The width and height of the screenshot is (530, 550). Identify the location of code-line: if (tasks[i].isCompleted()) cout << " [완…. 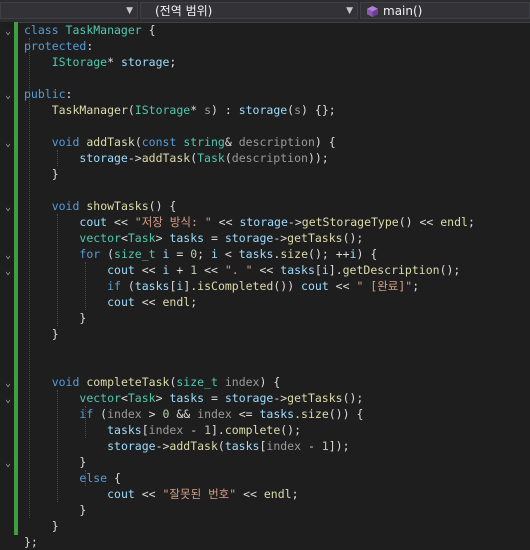
(263, 286).